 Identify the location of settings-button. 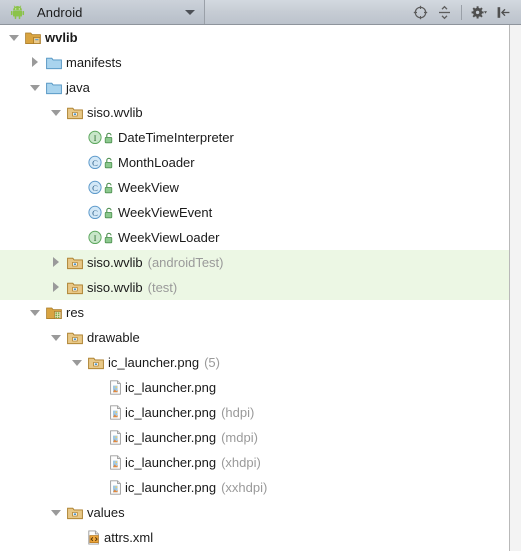
(479, 12).